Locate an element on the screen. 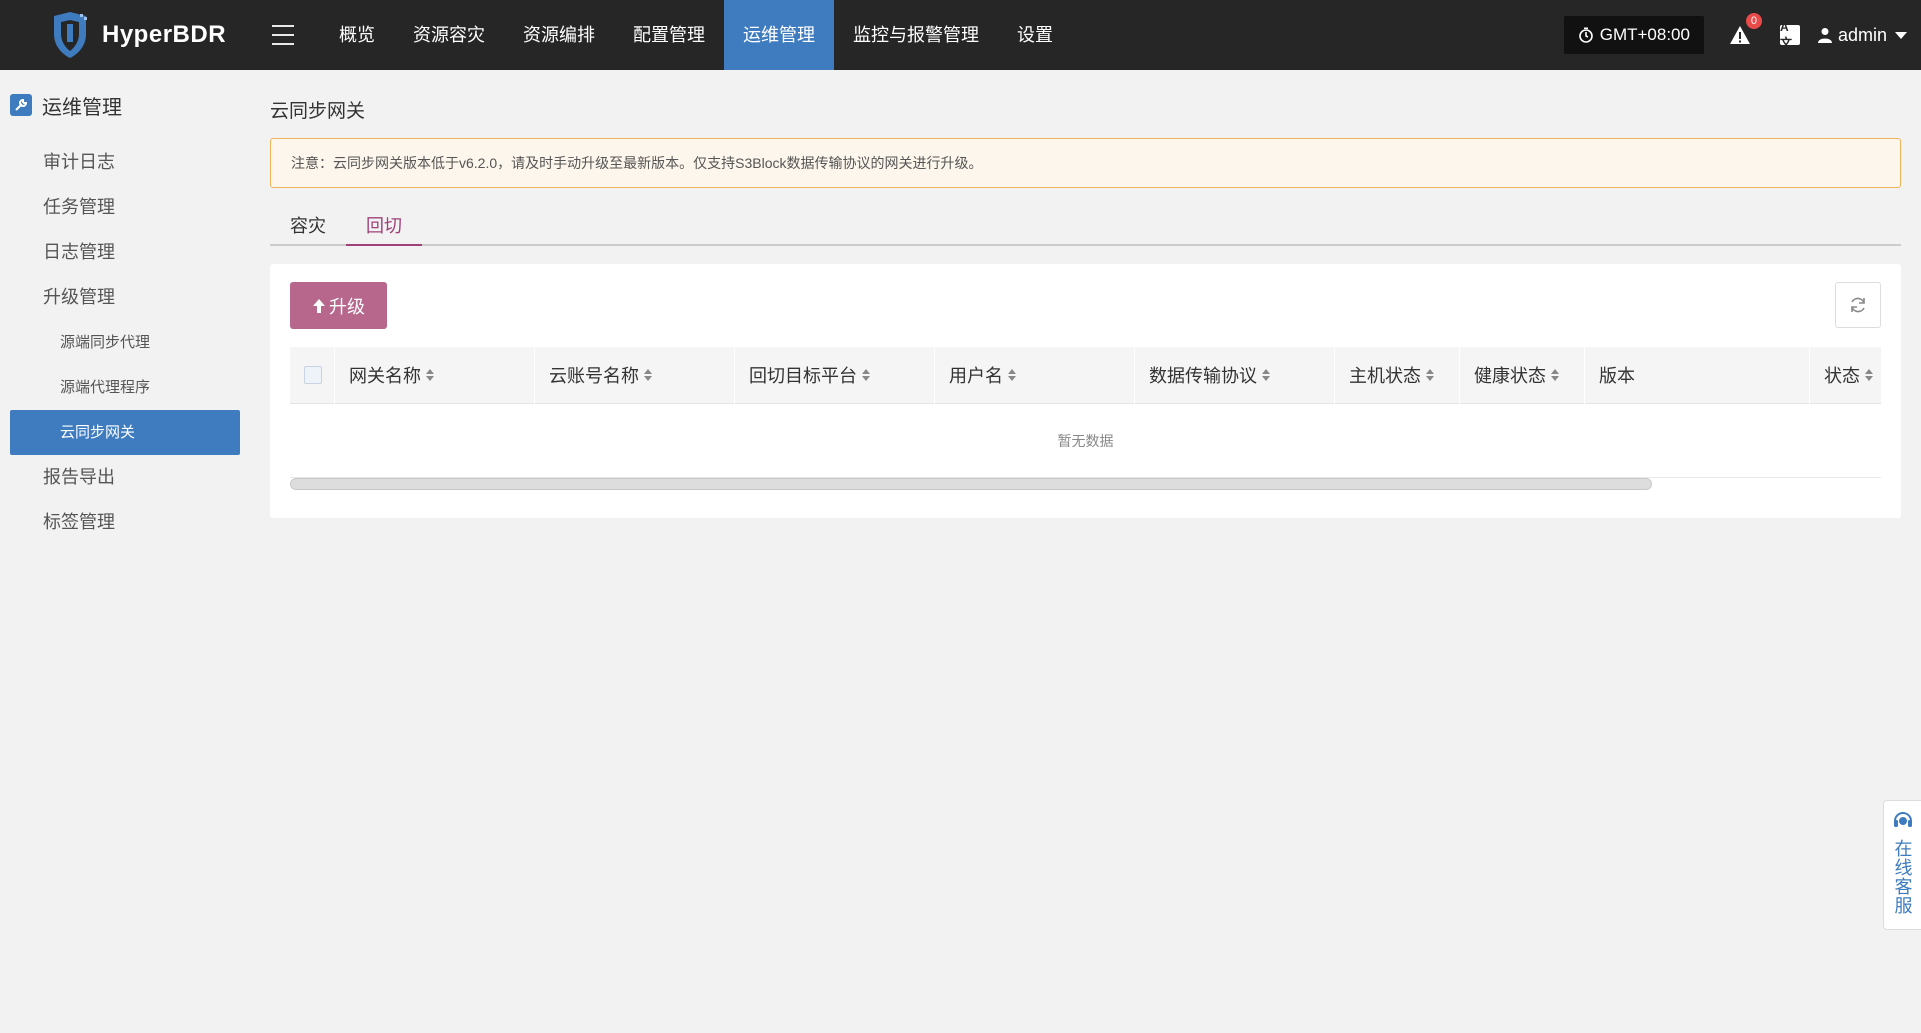 Image resolution: width=1921 pixels, height=1033 pixels. language-switch-icon: A文 is located at coordinates (1789, 35).